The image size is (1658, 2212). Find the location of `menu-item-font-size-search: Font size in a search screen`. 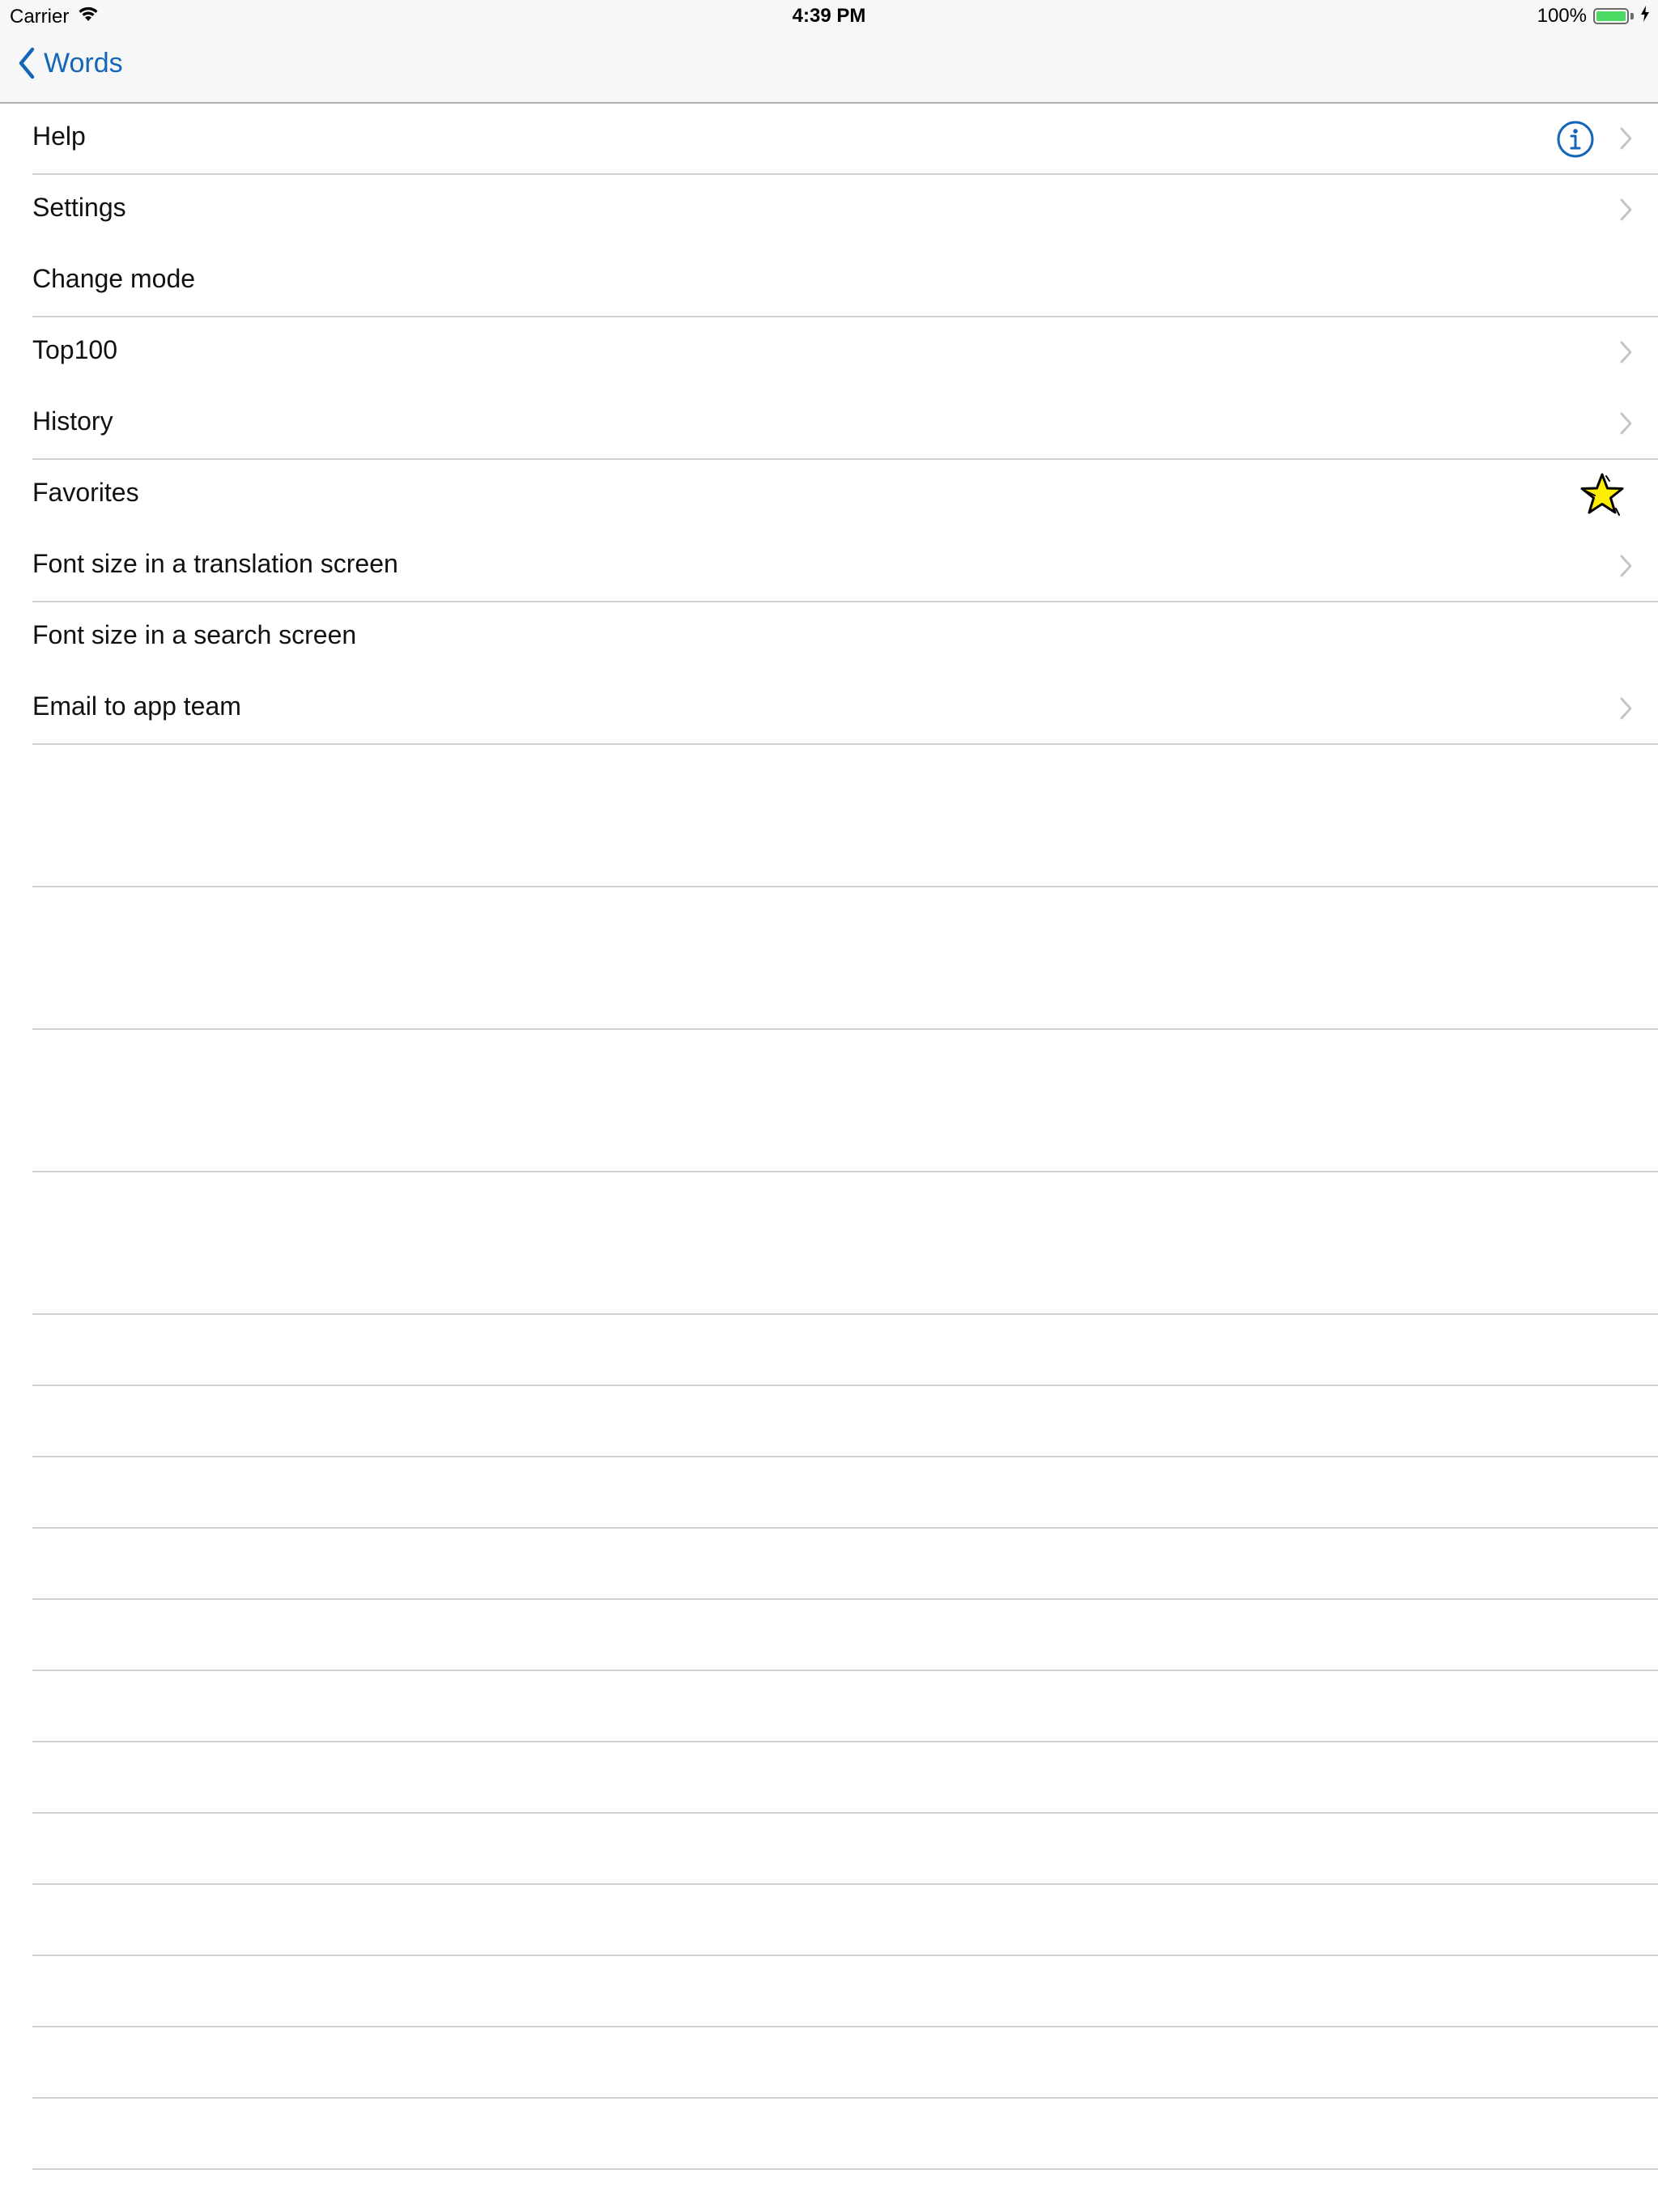

menu-item-font-size-search: Font size in a search screen is located at coordinates (845, 638).